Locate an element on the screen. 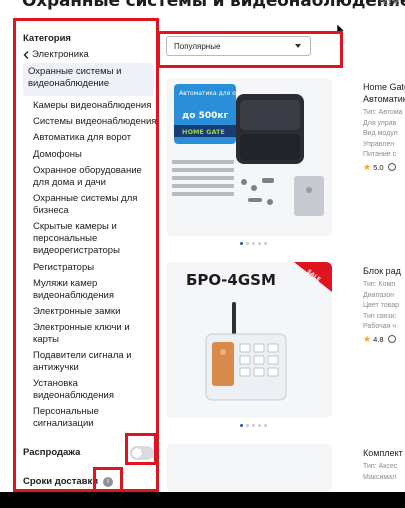  product-spec: Вид модул is located at coordinates (380, 133).